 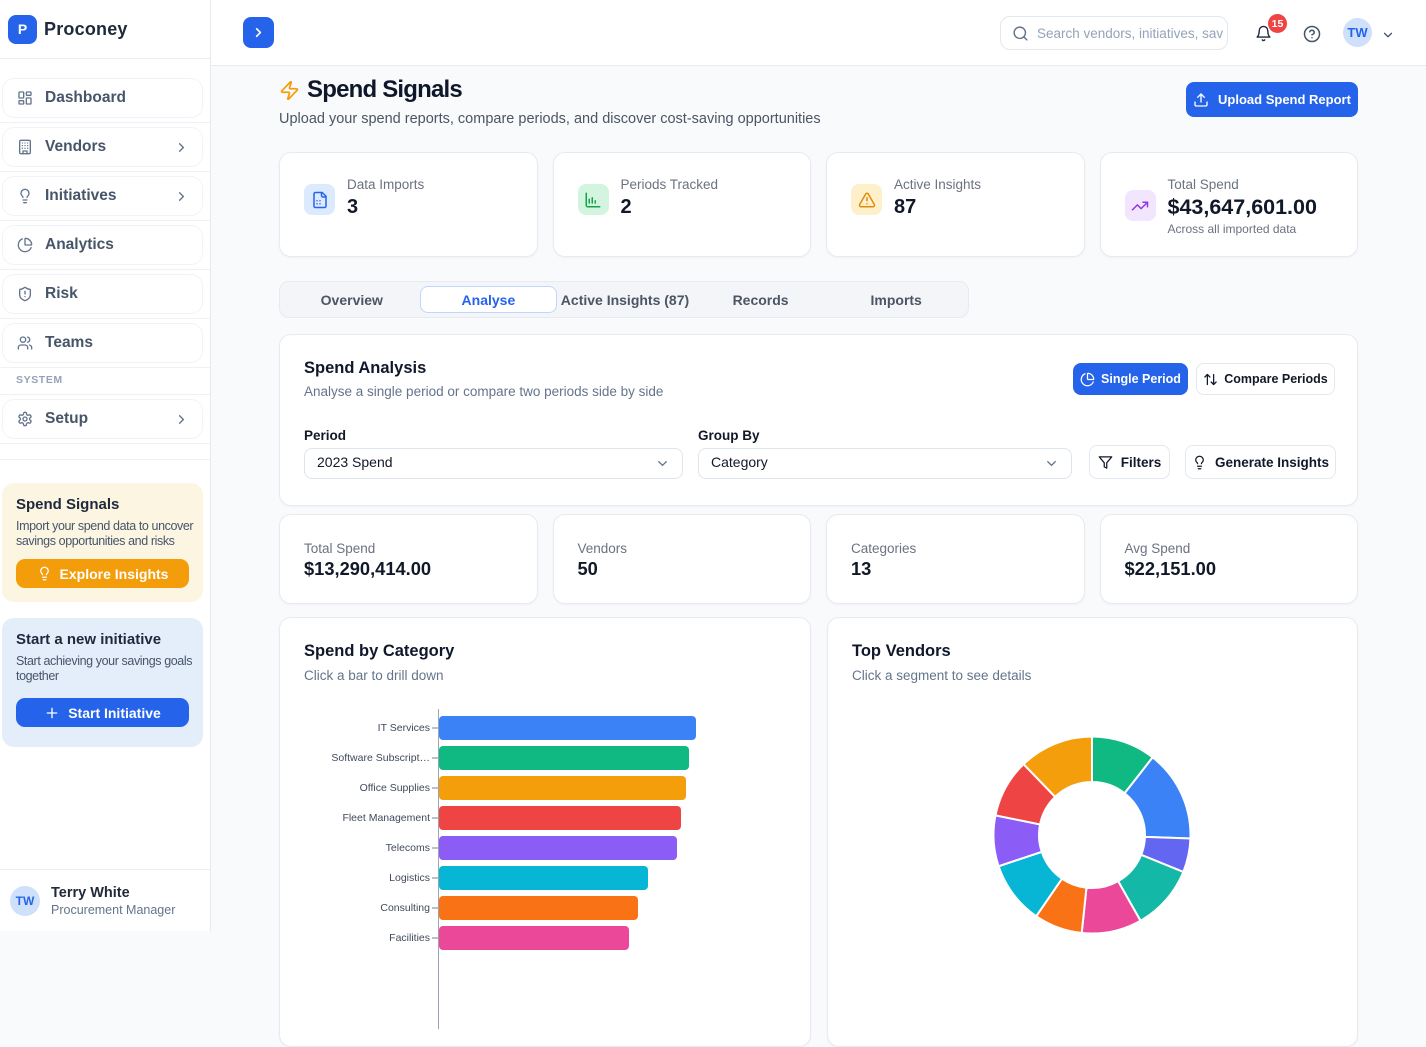 I want to click on svg-text: IT Services, so click(x=404, y=728).